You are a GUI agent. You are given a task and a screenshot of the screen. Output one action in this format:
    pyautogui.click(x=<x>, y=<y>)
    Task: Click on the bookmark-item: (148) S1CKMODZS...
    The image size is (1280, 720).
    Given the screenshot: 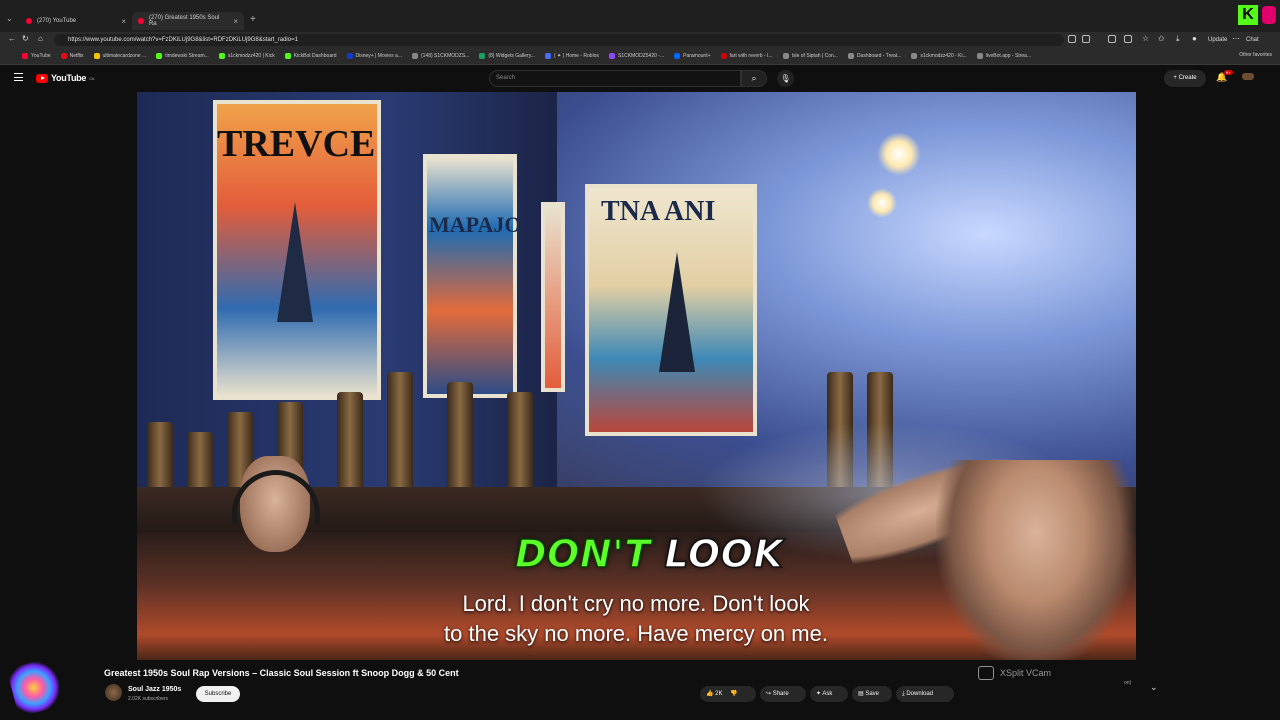 What is the action you would take?
    pyautogui.click(x=440, y=56)
    